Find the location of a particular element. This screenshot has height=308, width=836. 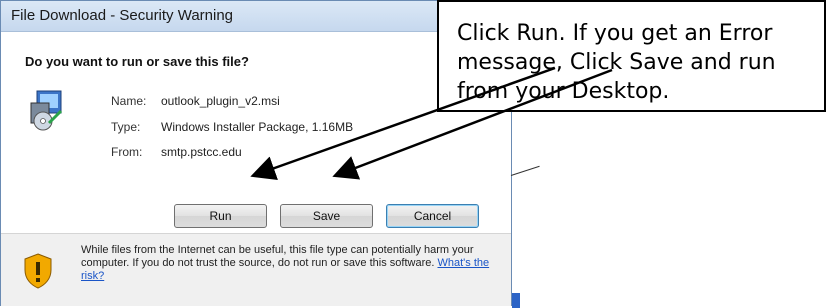

type-label: Type: is located at coordinates (126, 127).